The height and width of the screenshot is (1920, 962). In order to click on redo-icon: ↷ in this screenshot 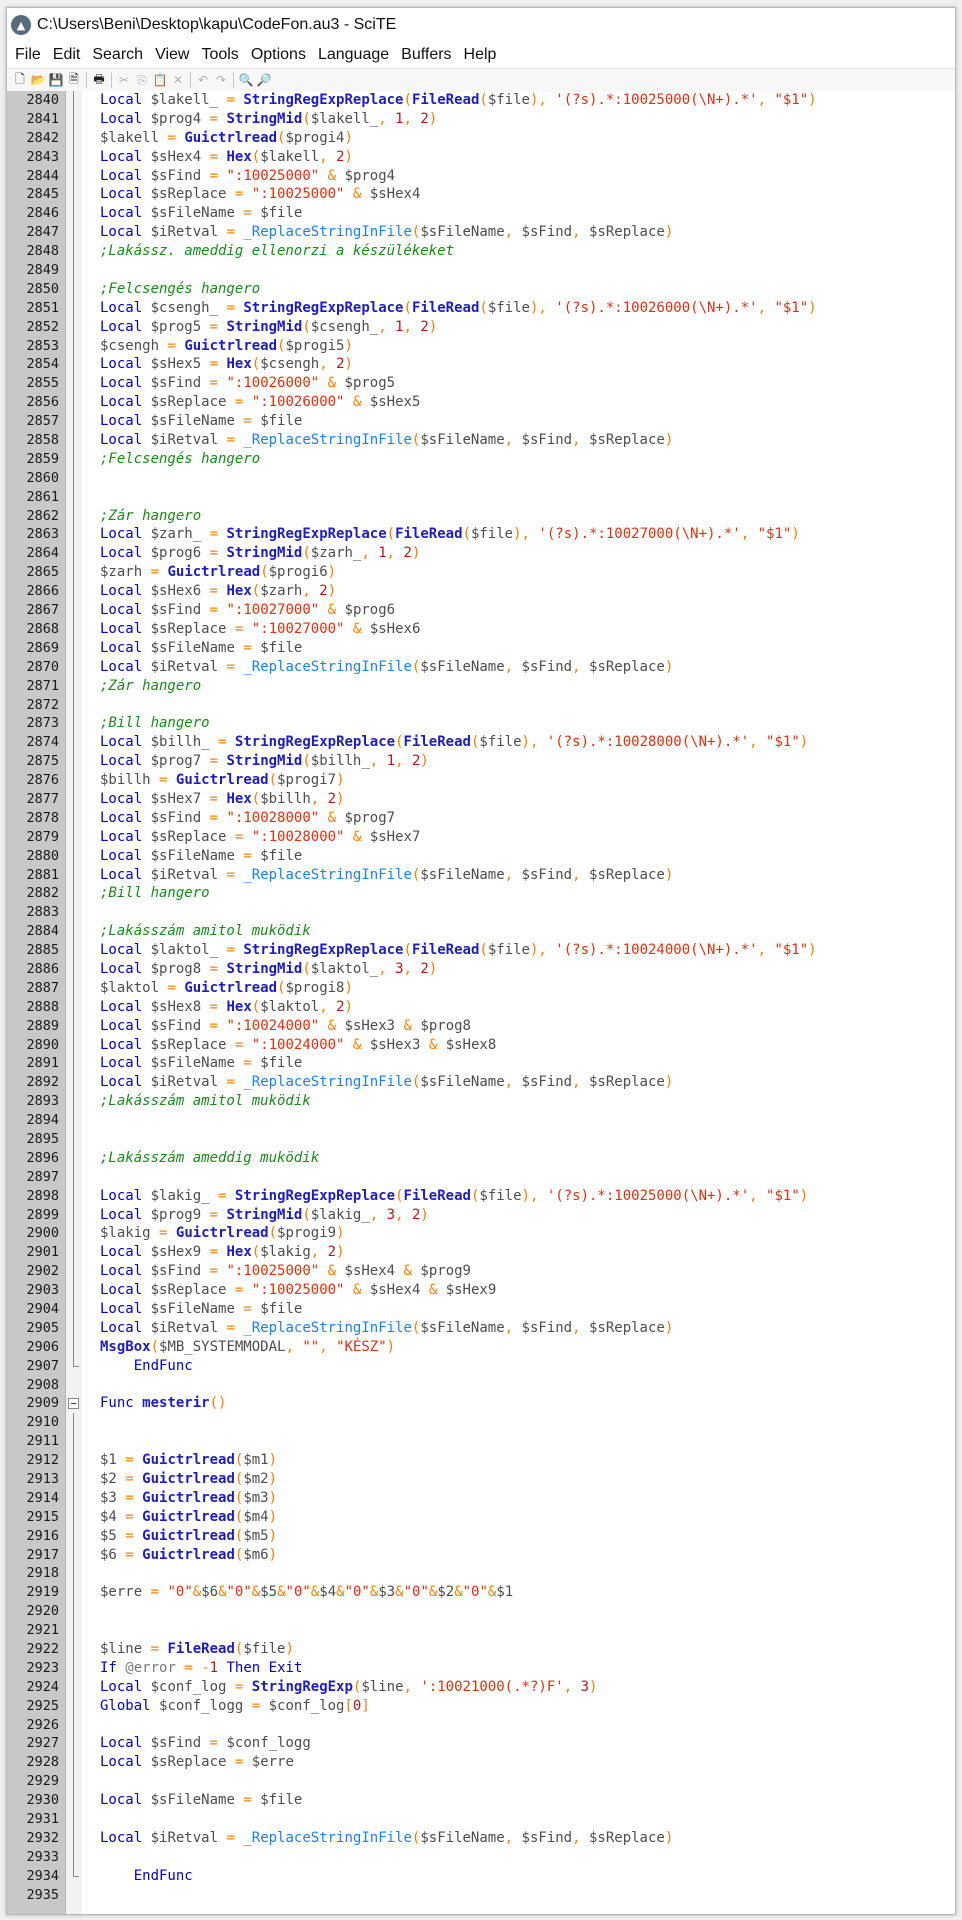, I will do `click(221, 80)`.